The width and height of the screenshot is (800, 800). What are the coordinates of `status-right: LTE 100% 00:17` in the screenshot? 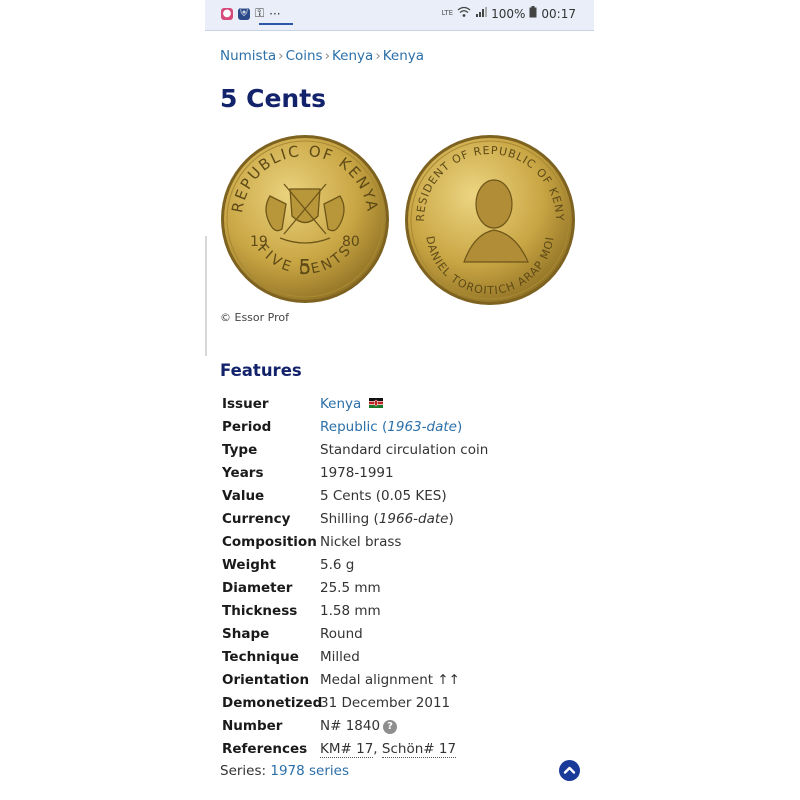 It's located at (508, 13).